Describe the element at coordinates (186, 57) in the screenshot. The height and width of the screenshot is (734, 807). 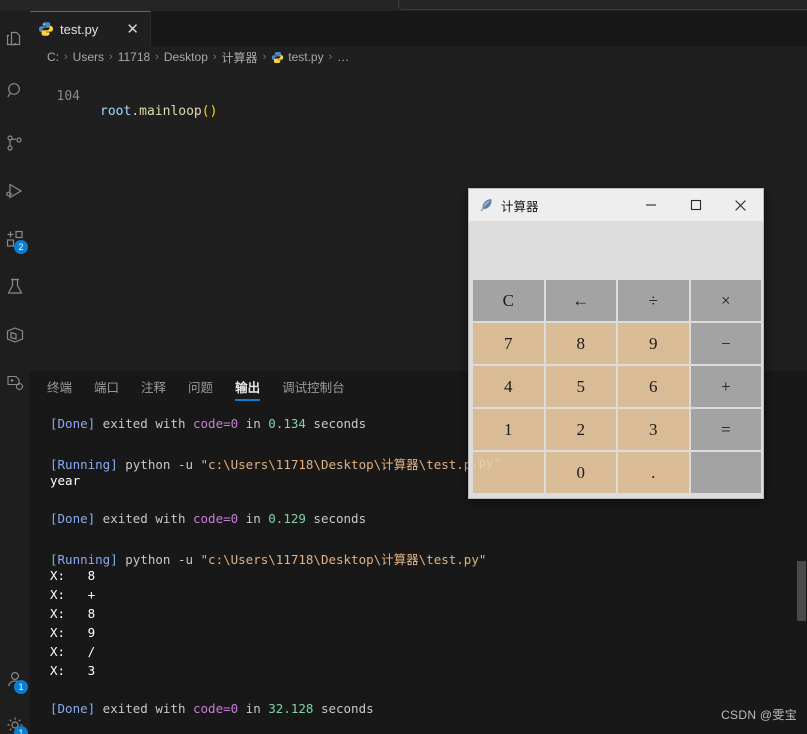
I see `breadcrumb-item-3: Desktop` at that location.